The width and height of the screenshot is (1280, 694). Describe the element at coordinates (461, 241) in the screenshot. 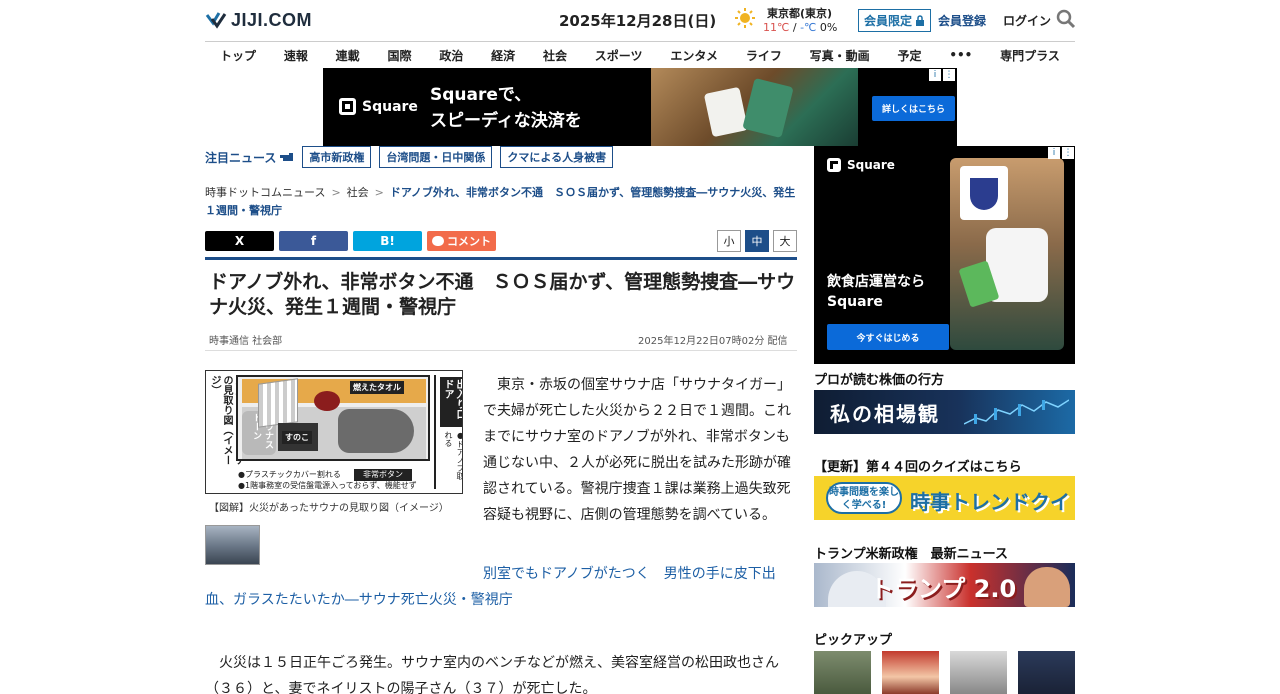

I see `comment-button: コメント` at that location.